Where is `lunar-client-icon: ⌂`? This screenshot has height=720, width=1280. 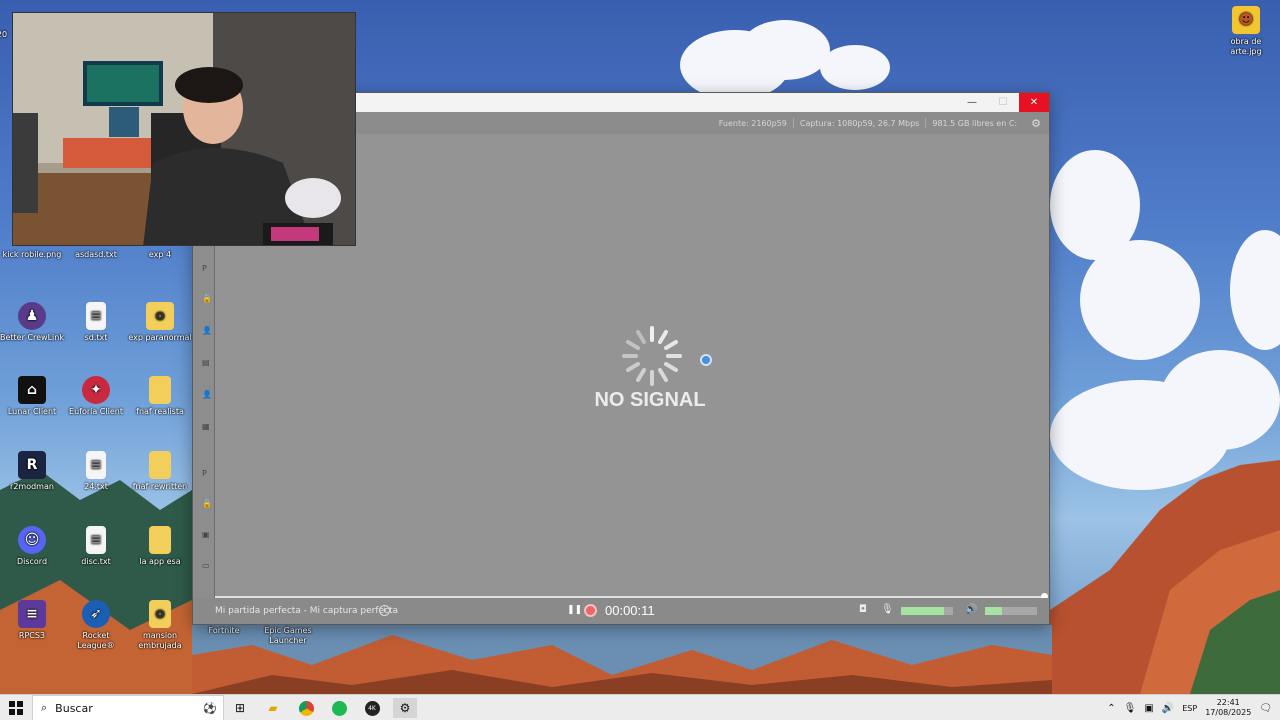
lunar-client-icon: ⌂ is located at coordinates (32, 390).